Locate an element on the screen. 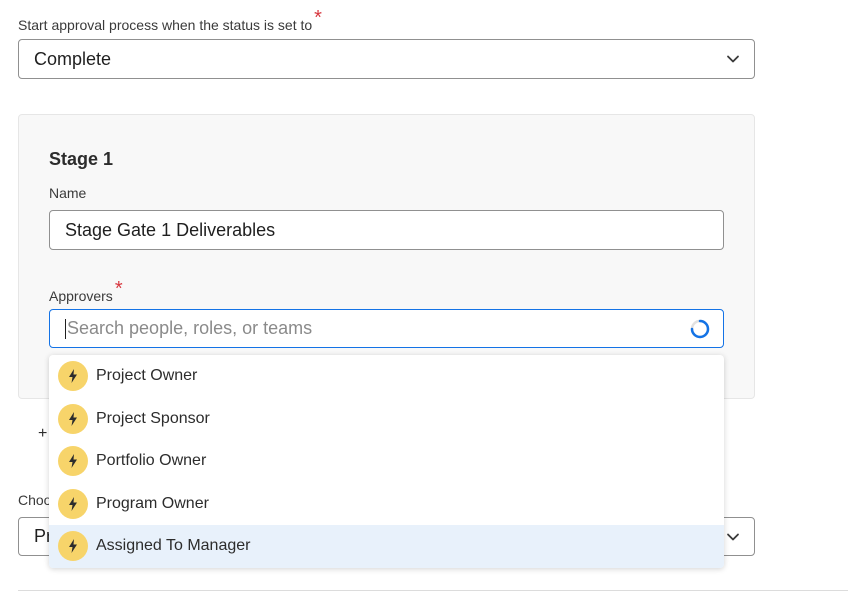 This screenshot has width=848, height=601. dropdown-item-assigned-to-manager: Assigned To Manager is located at coordinates (386, 546).